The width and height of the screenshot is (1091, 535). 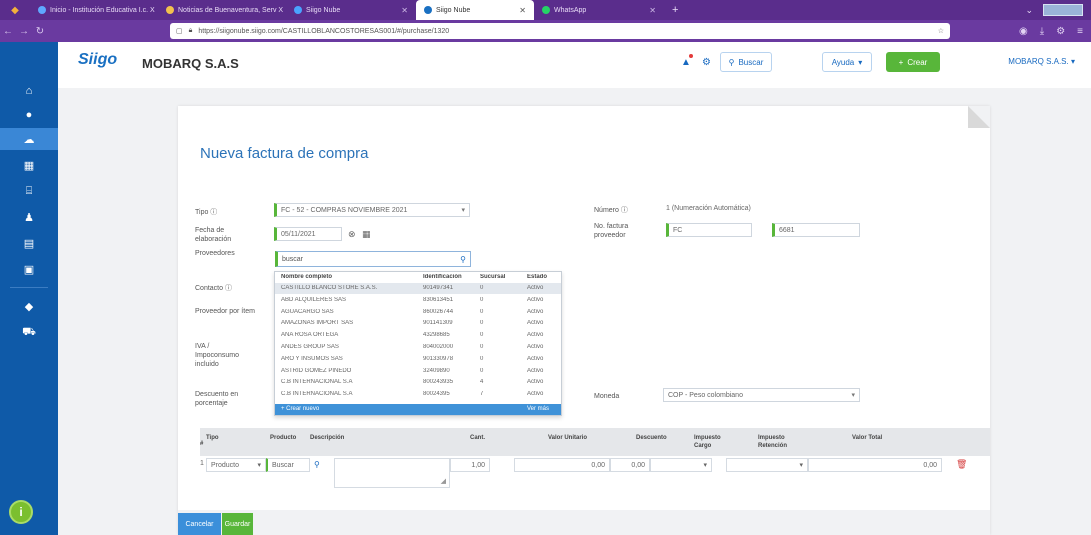 What do you see at coordinates (392, 473) in the screenshot?
I see `row-descripcion-textarea: ◢` at bounding box center [392, 473].